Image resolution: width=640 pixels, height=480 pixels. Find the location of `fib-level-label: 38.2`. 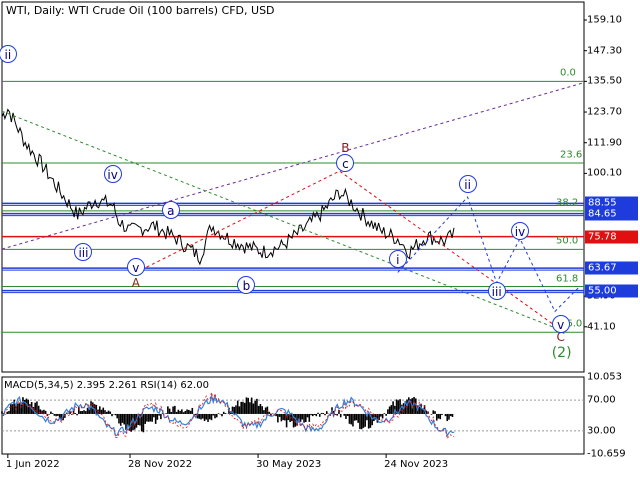

fib-level-label: 38.2 is located at coordinates (567, 203).